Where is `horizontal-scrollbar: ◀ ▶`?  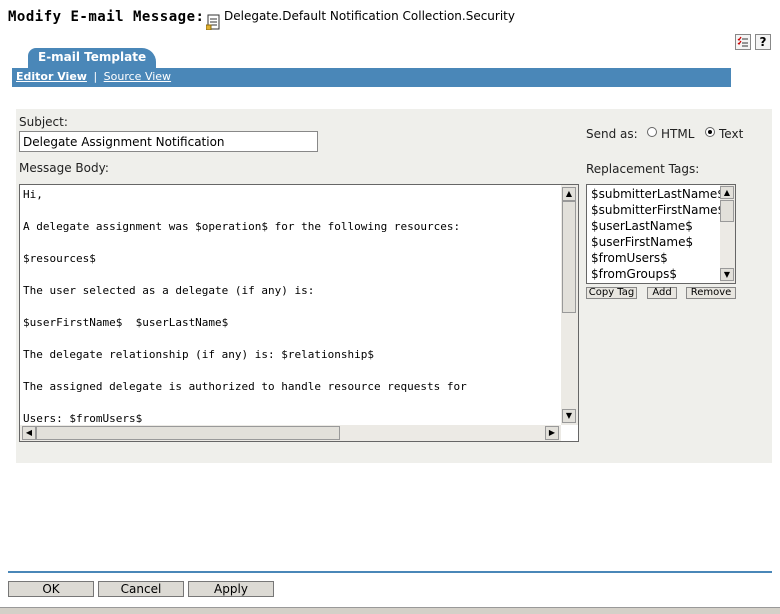 horizontal-scrollbar: ◀ ▶ is located at coordinates (290, 433).